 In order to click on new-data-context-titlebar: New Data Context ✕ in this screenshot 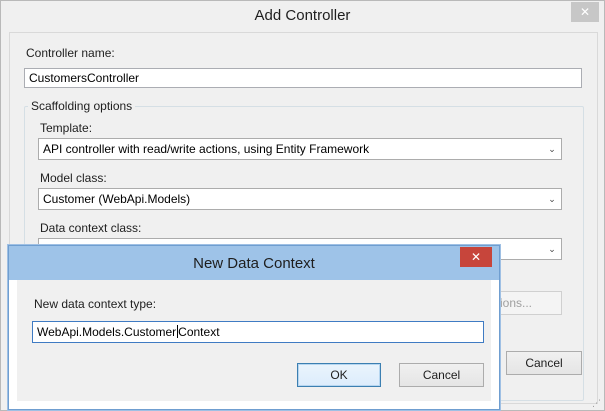, I will do `click(254, 263)`.